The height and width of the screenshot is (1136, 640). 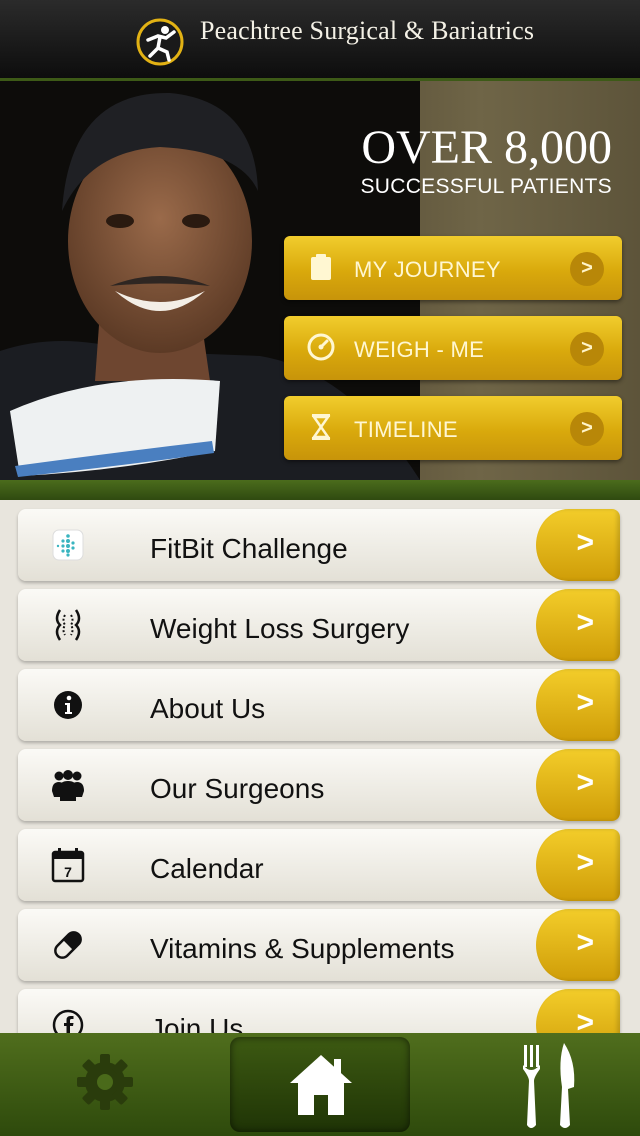 I want to click on bottom-tab-bar, so click(x=320, y=1084).